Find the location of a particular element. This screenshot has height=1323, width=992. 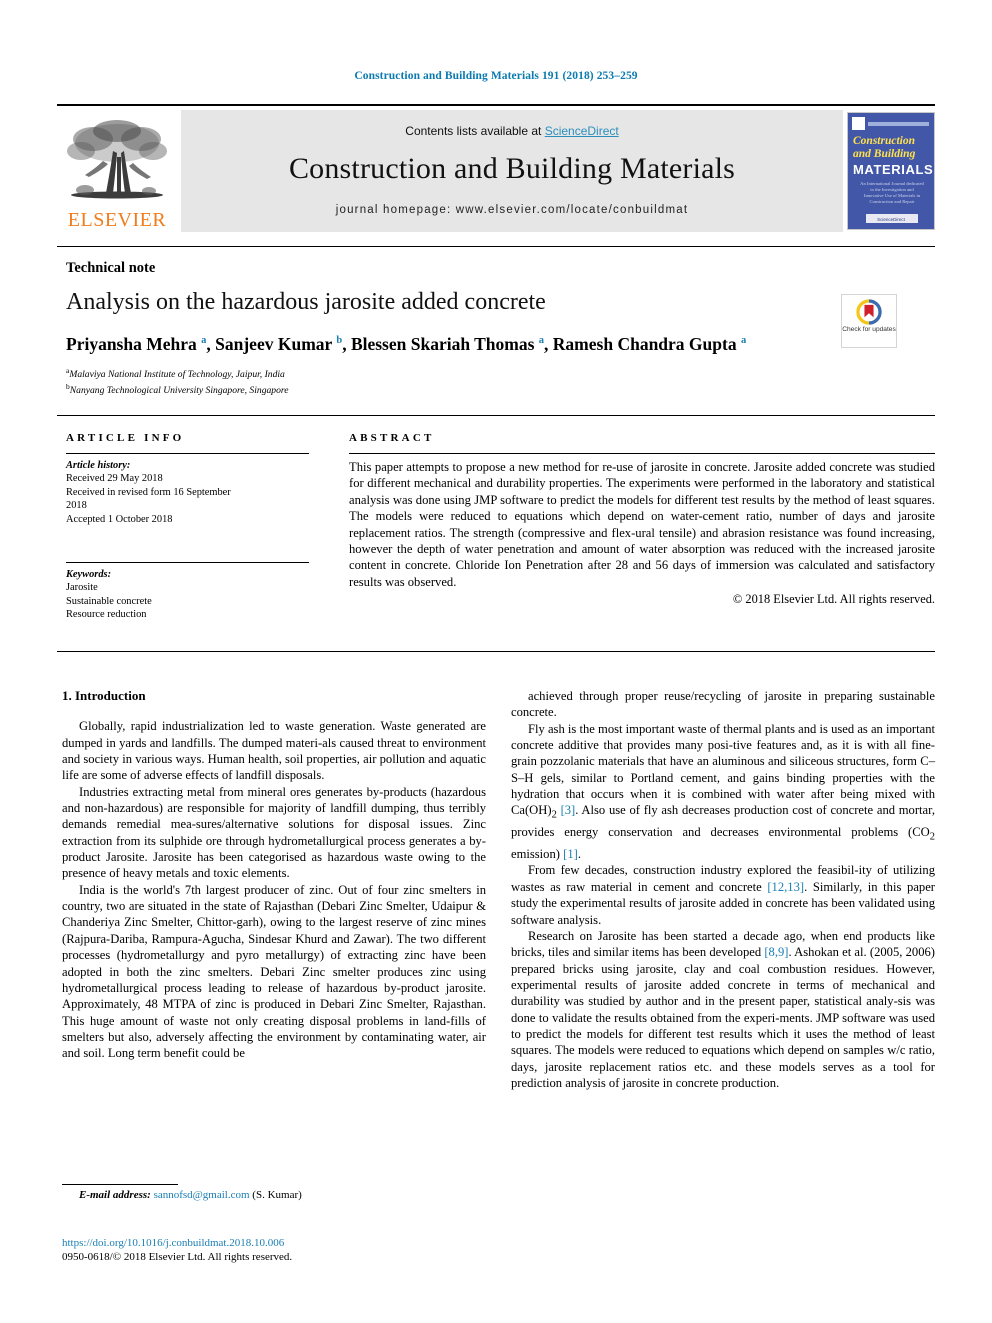

cover-publisher-mark is located at coordinates (858, 123).